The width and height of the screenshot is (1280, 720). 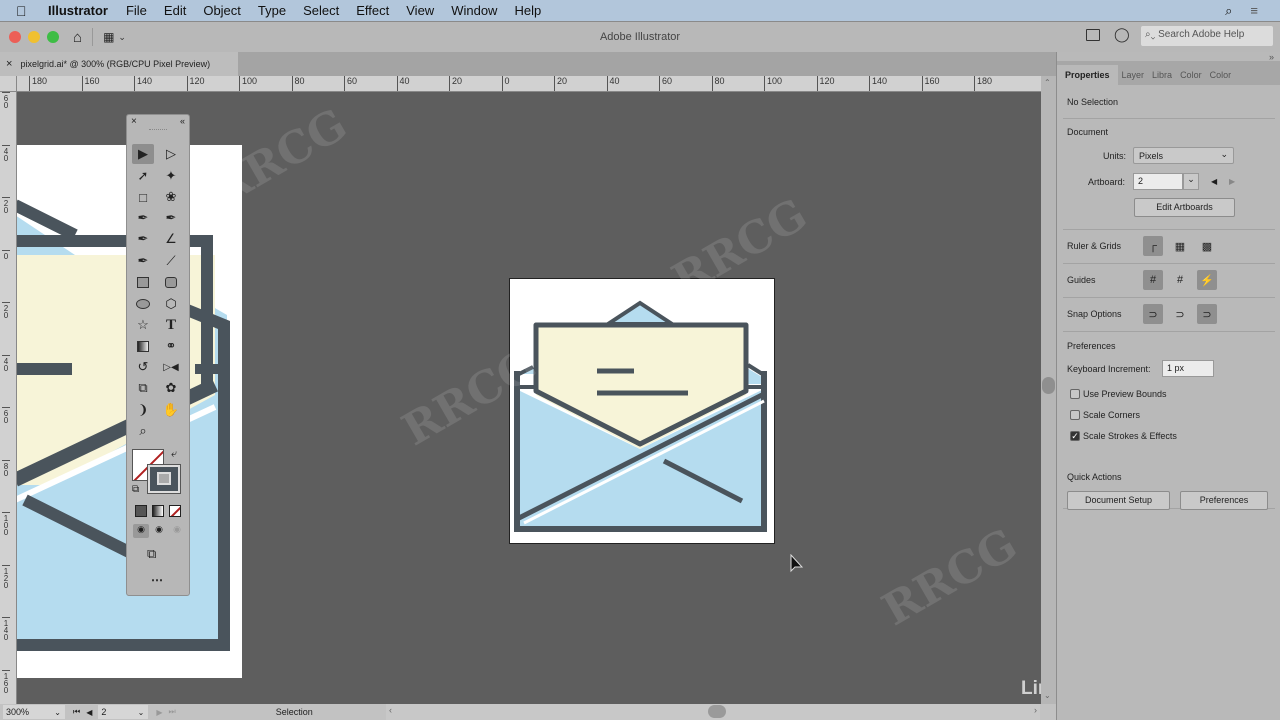 I want to click on star-tool: ☆, so click(x=143, y=325).